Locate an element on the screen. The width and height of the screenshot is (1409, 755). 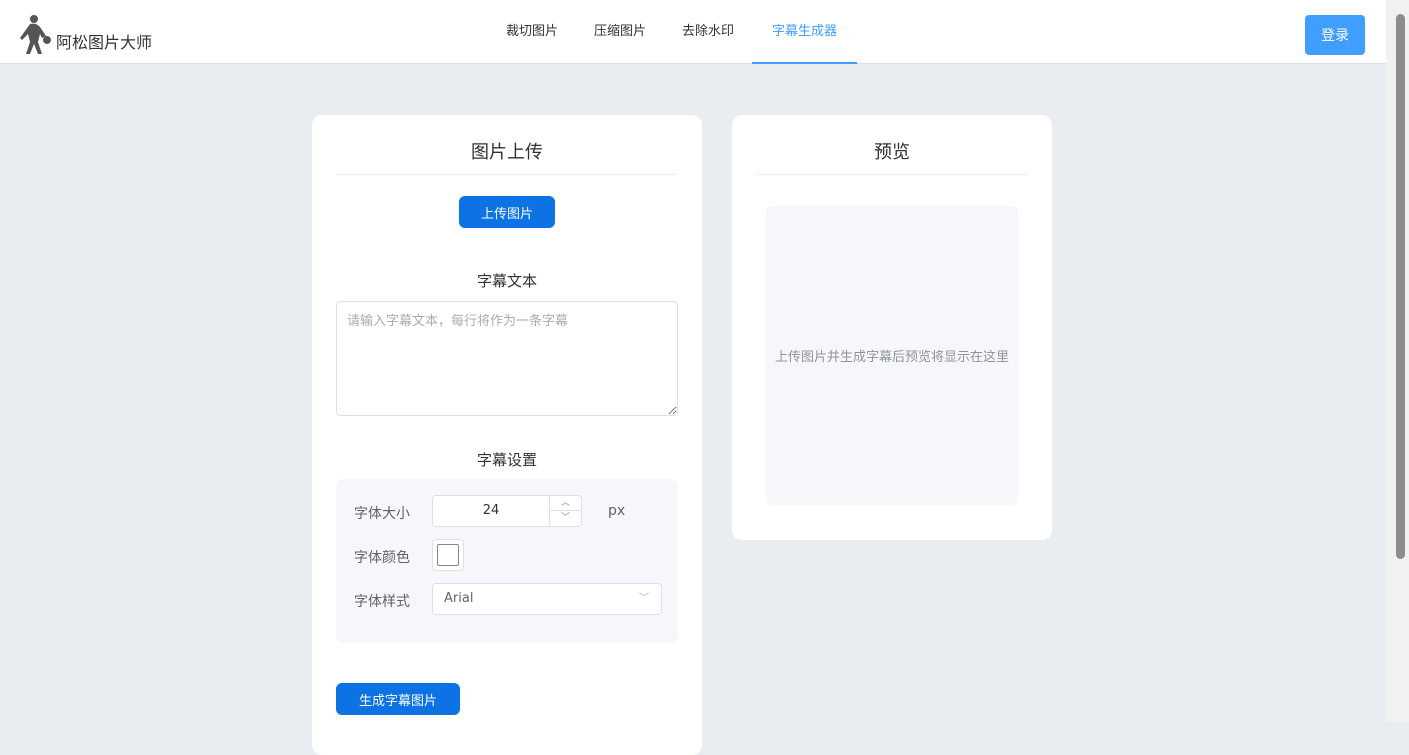
app-title: 阿松图片大师 is located at coordinates (104, 42).